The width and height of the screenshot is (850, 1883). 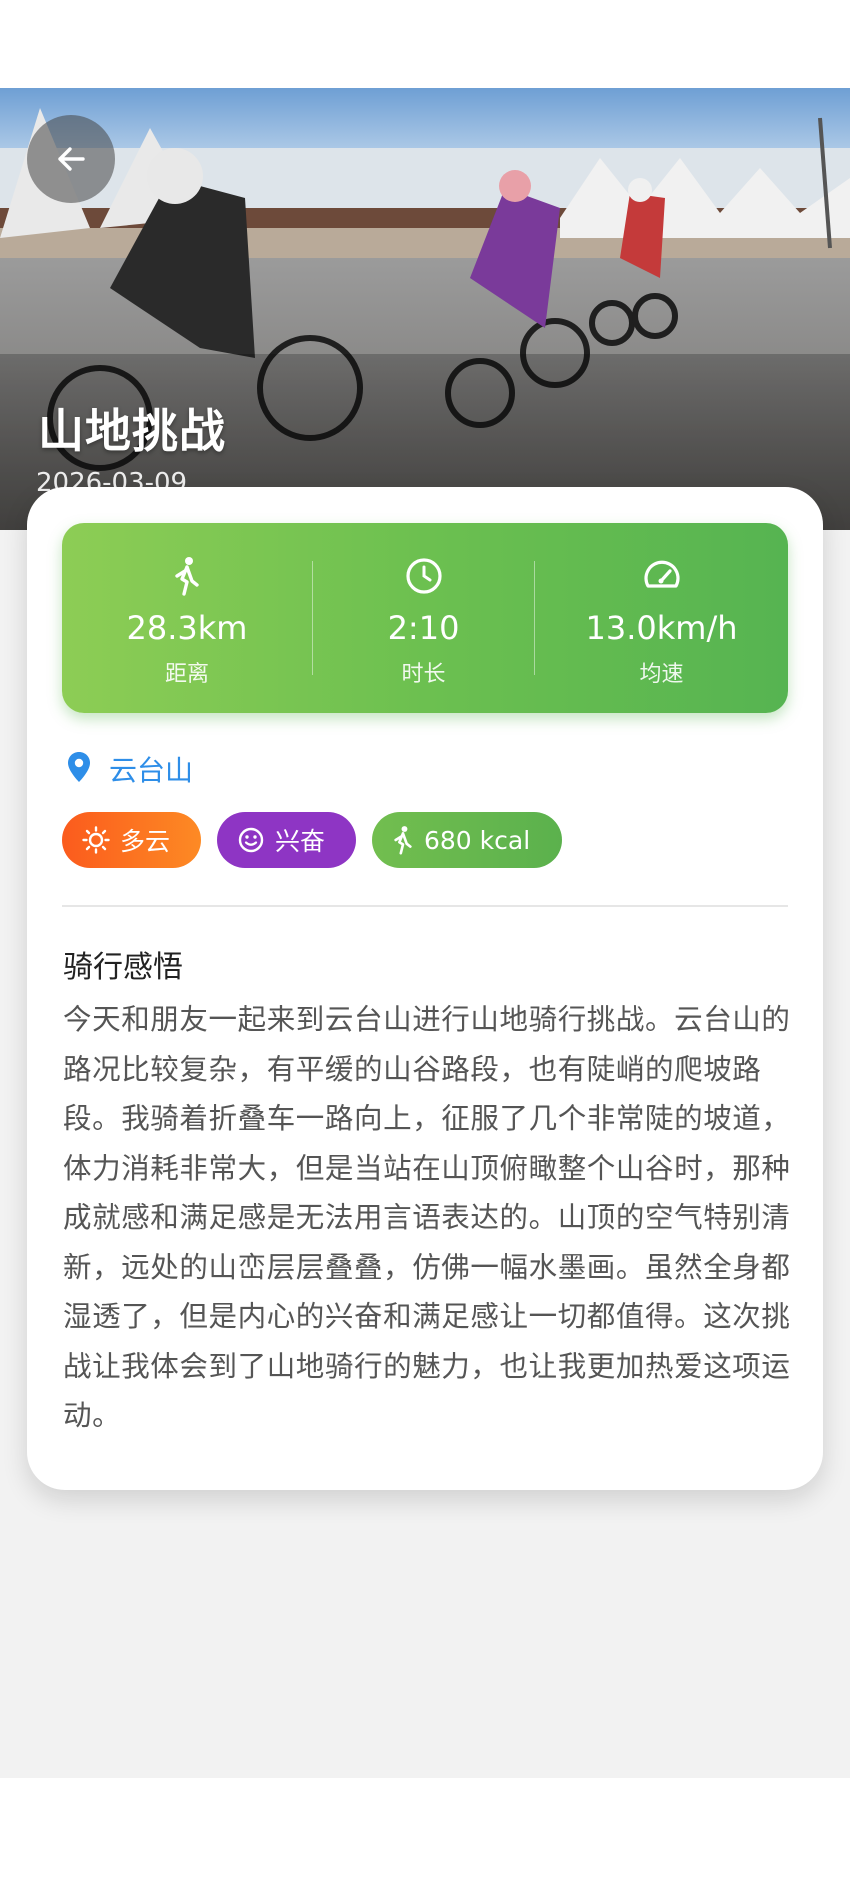 What do you see at coordinates (662, 578) in the screenshot?
I see `speedometer-icon` at bounding box center [662, 578].